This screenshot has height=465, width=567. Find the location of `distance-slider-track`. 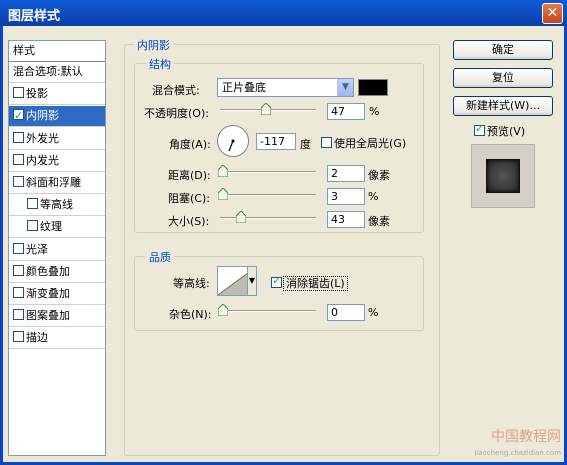

distance-slider-track is located at coordinates (268, 172).